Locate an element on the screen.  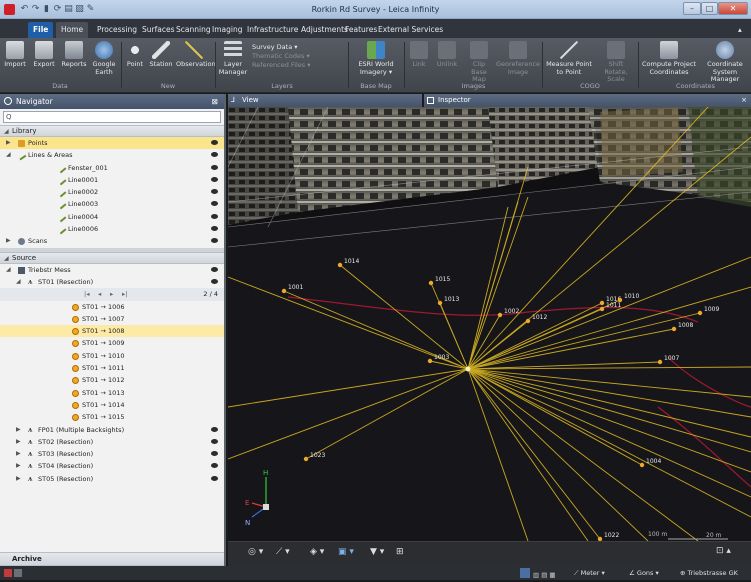
shift-rotate-scale-button: Shift Rotate, Scale is located at coordinates (616, 62).